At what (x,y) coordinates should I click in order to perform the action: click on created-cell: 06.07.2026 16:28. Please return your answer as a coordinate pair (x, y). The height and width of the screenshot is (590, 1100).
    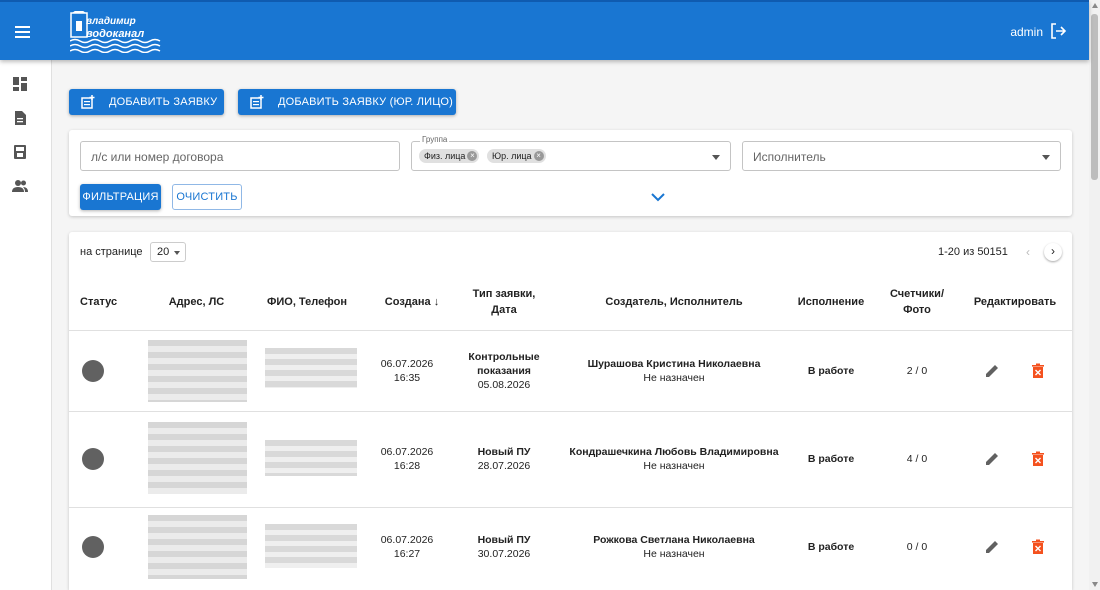
    Looking at the image, I should click on (407, 459).